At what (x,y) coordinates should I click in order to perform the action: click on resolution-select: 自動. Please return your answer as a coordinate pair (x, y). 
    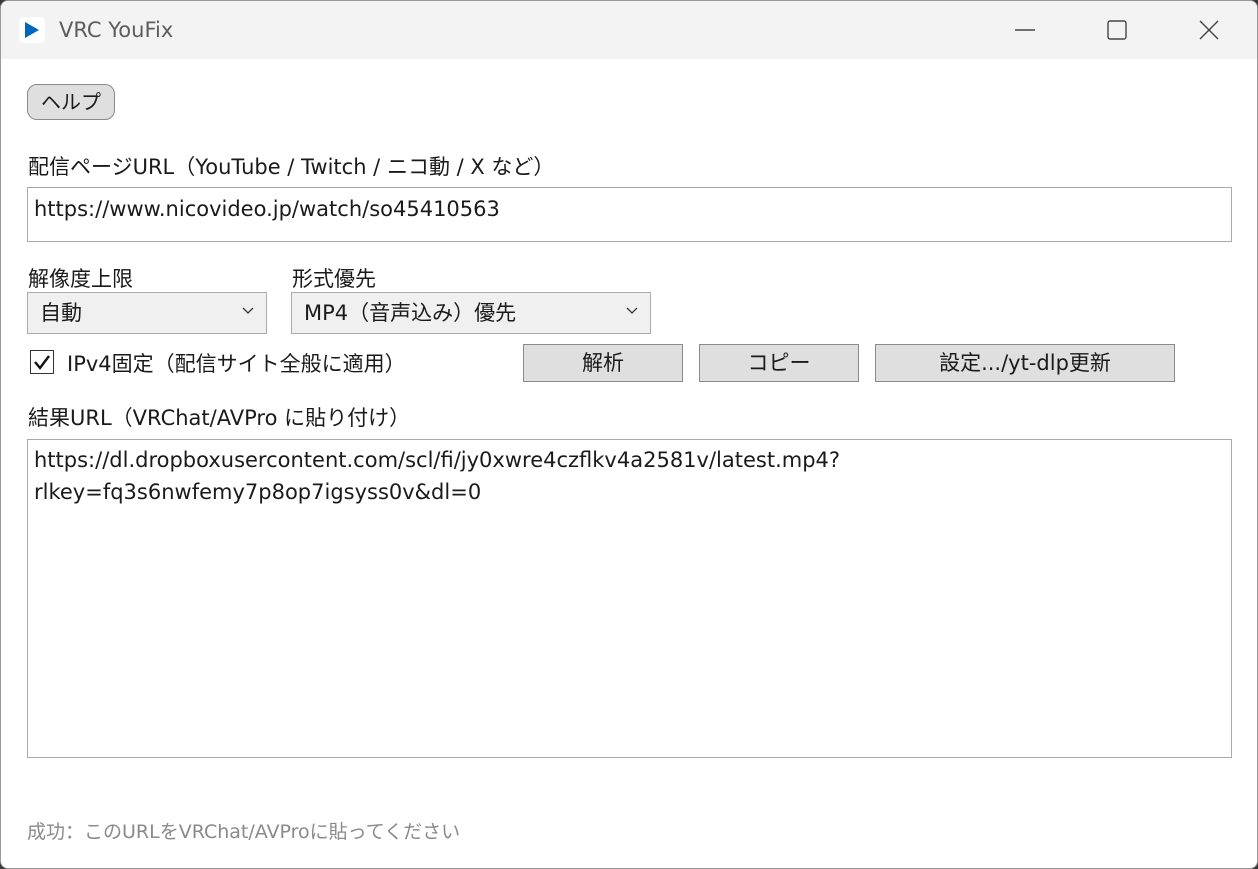
    Looking at the image, I should click on (147, 313).